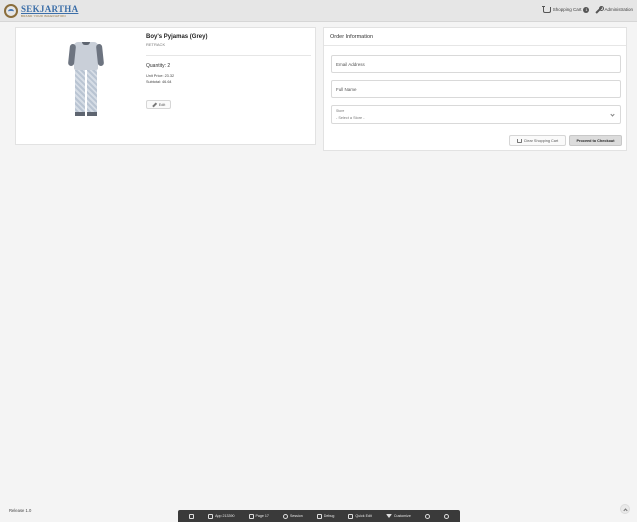 The height and width of the screenshot is (522, 637). What do you see at coordinates (340, 111) in the screenshot?
I see `store-label: Store` at bounding box center [340, 111].